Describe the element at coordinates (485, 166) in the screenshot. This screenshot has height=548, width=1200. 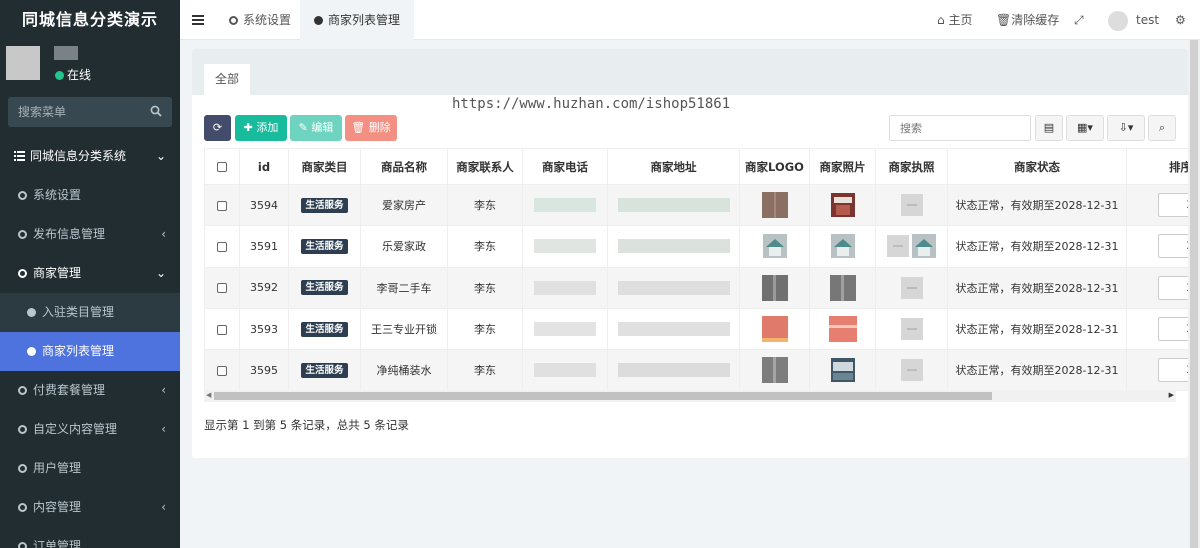
I see `col-header-contact: 商家联系人` at that location.